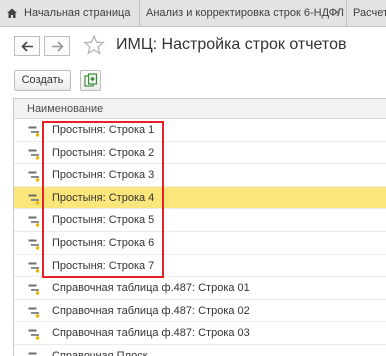 The width and height of the screenshot is (386, 356). Describe the element at coordinates (200, 153) in the screenshot. I see `table-row: Простыня: Строка 2` at that location.